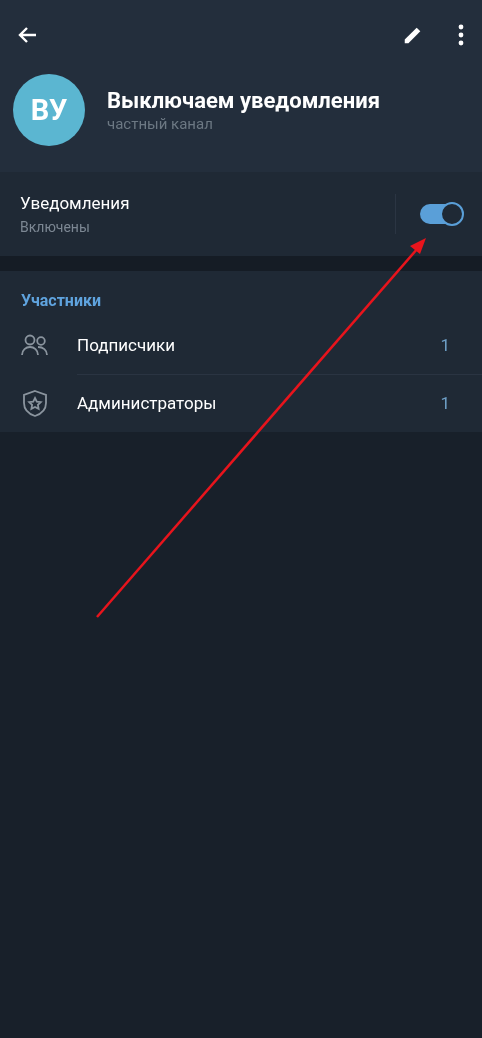 Image resolution: width=482 pixels, height=1038 pixels. What do you see at coordinates (243, 100) in the screenshot?
I see `channel-title: Выключаем уведомления` at bounding box center [243, 100].